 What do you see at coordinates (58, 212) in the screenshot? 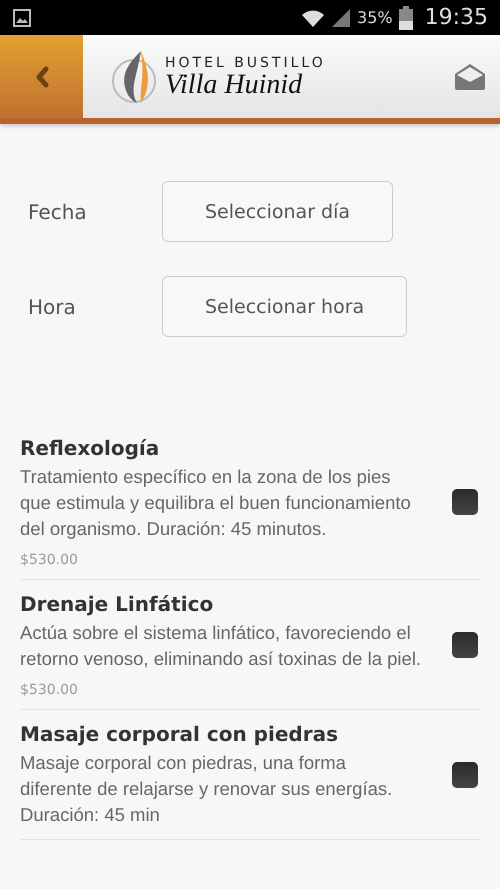
I see `field-label: Fecha` at bounding box center [58, 212].